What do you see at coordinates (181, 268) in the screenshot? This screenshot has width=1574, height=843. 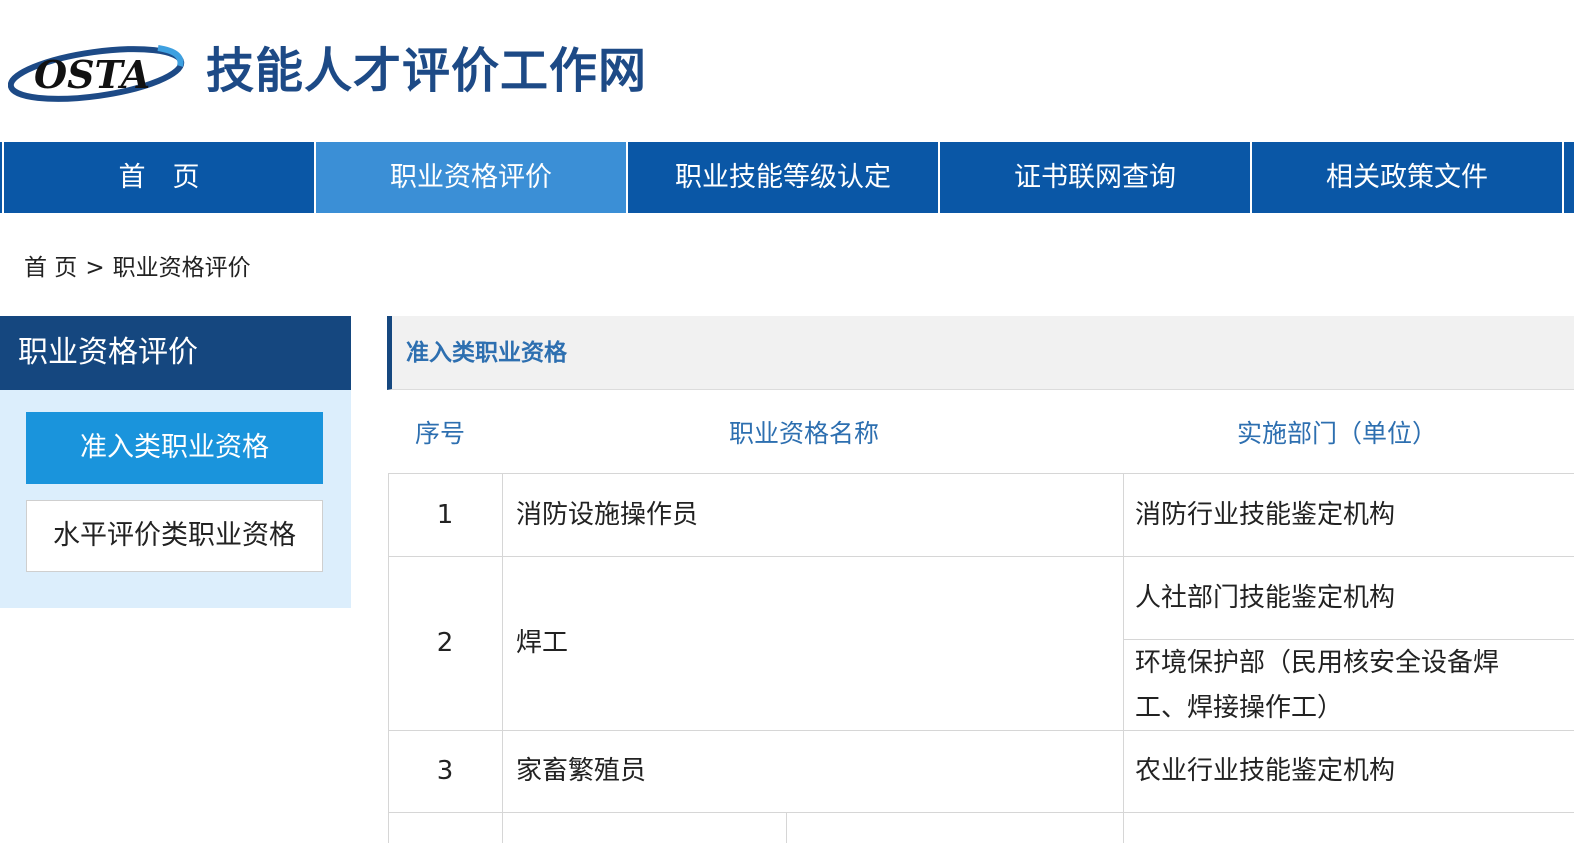 I see `breadcrumb-current: 职业资格评价` at bounding box center [181, 268].